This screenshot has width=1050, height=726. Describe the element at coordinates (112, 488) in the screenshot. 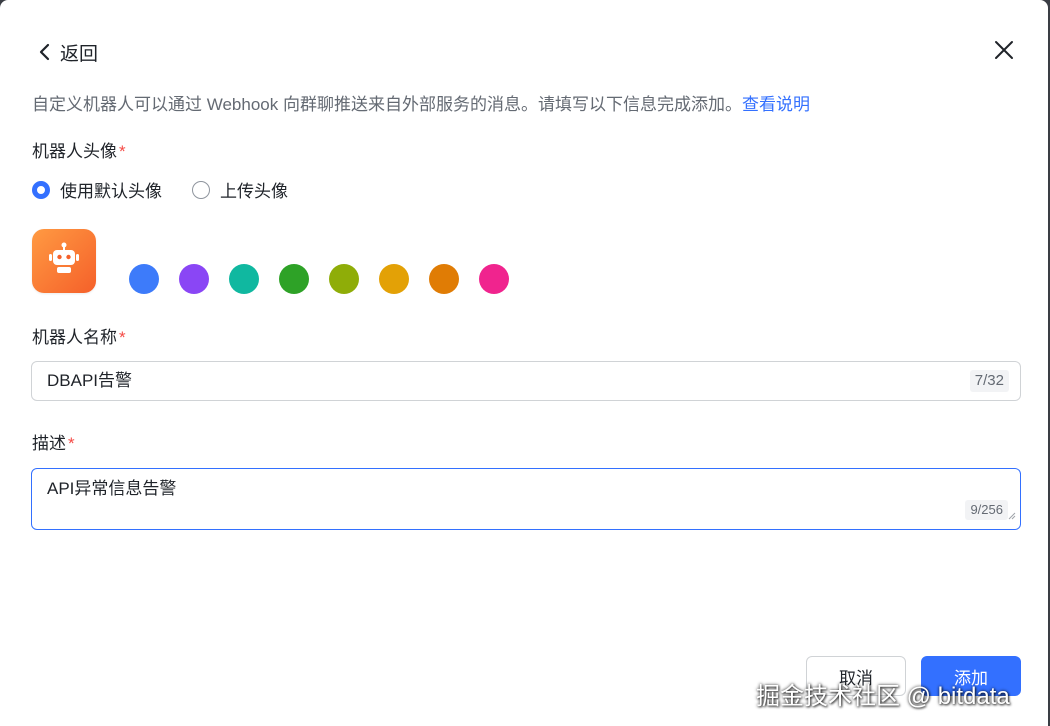

I see `description-value: API异常信息告警` at that location.